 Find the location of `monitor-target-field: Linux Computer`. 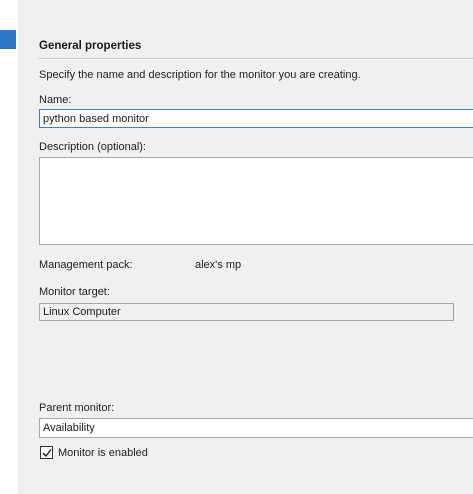

monitor-target-field: Linux Computer is located at coordinates (246, 312).